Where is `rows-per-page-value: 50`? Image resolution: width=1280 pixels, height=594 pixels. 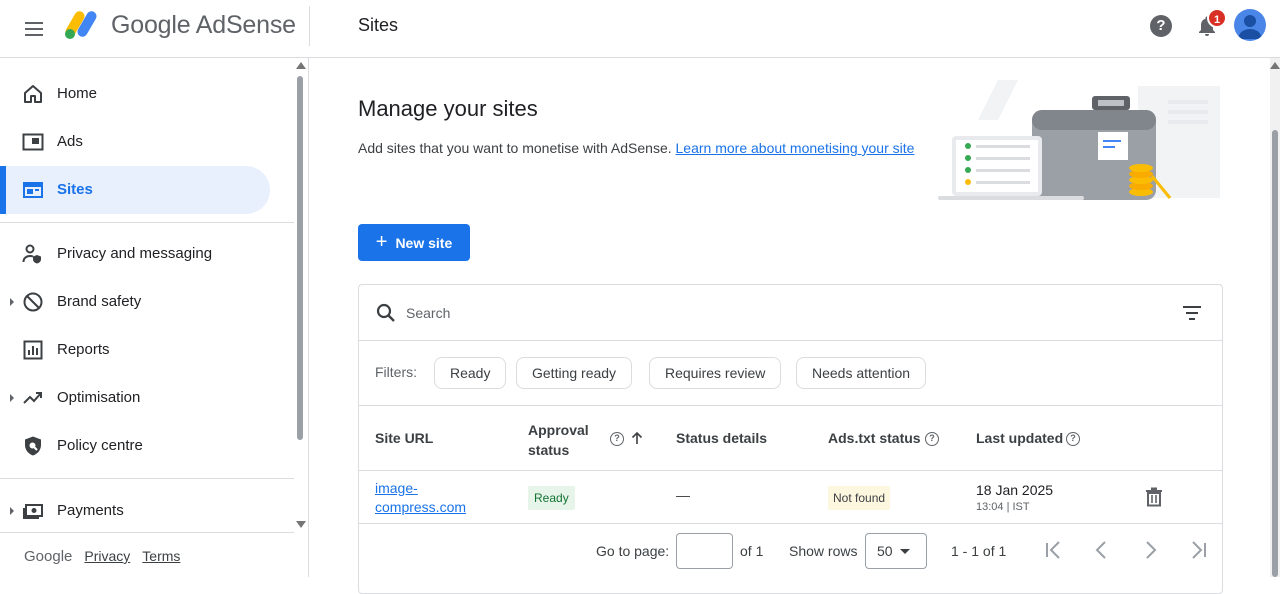
rows-per-page-value: 50 is located at coordinates (885, 551).